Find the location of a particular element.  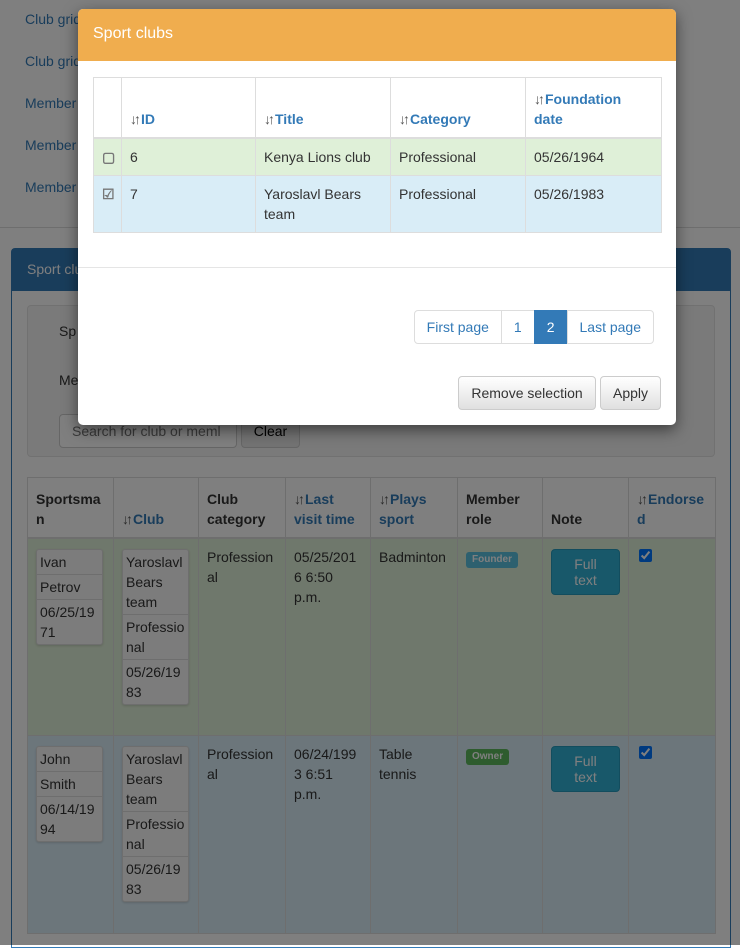

cell: 6 is located at coordinates (188, 156).